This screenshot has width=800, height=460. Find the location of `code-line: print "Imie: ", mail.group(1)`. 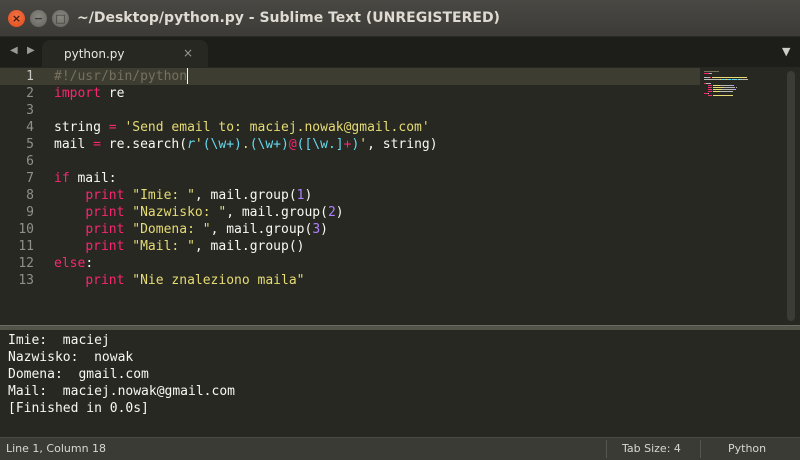

code-line: print "Imie: ", mail.group(1) is located at coordinates (183, 195).